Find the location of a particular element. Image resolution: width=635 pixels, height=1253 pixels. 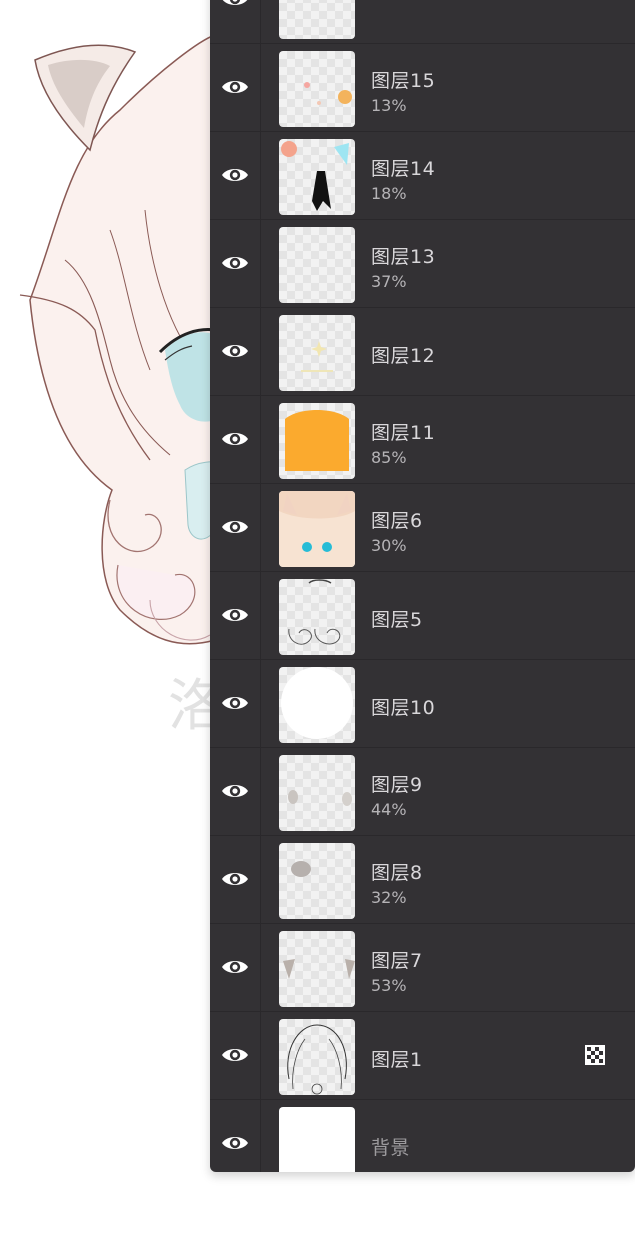

layer-row: 图层9 44% is located at coordinates (422, 792).